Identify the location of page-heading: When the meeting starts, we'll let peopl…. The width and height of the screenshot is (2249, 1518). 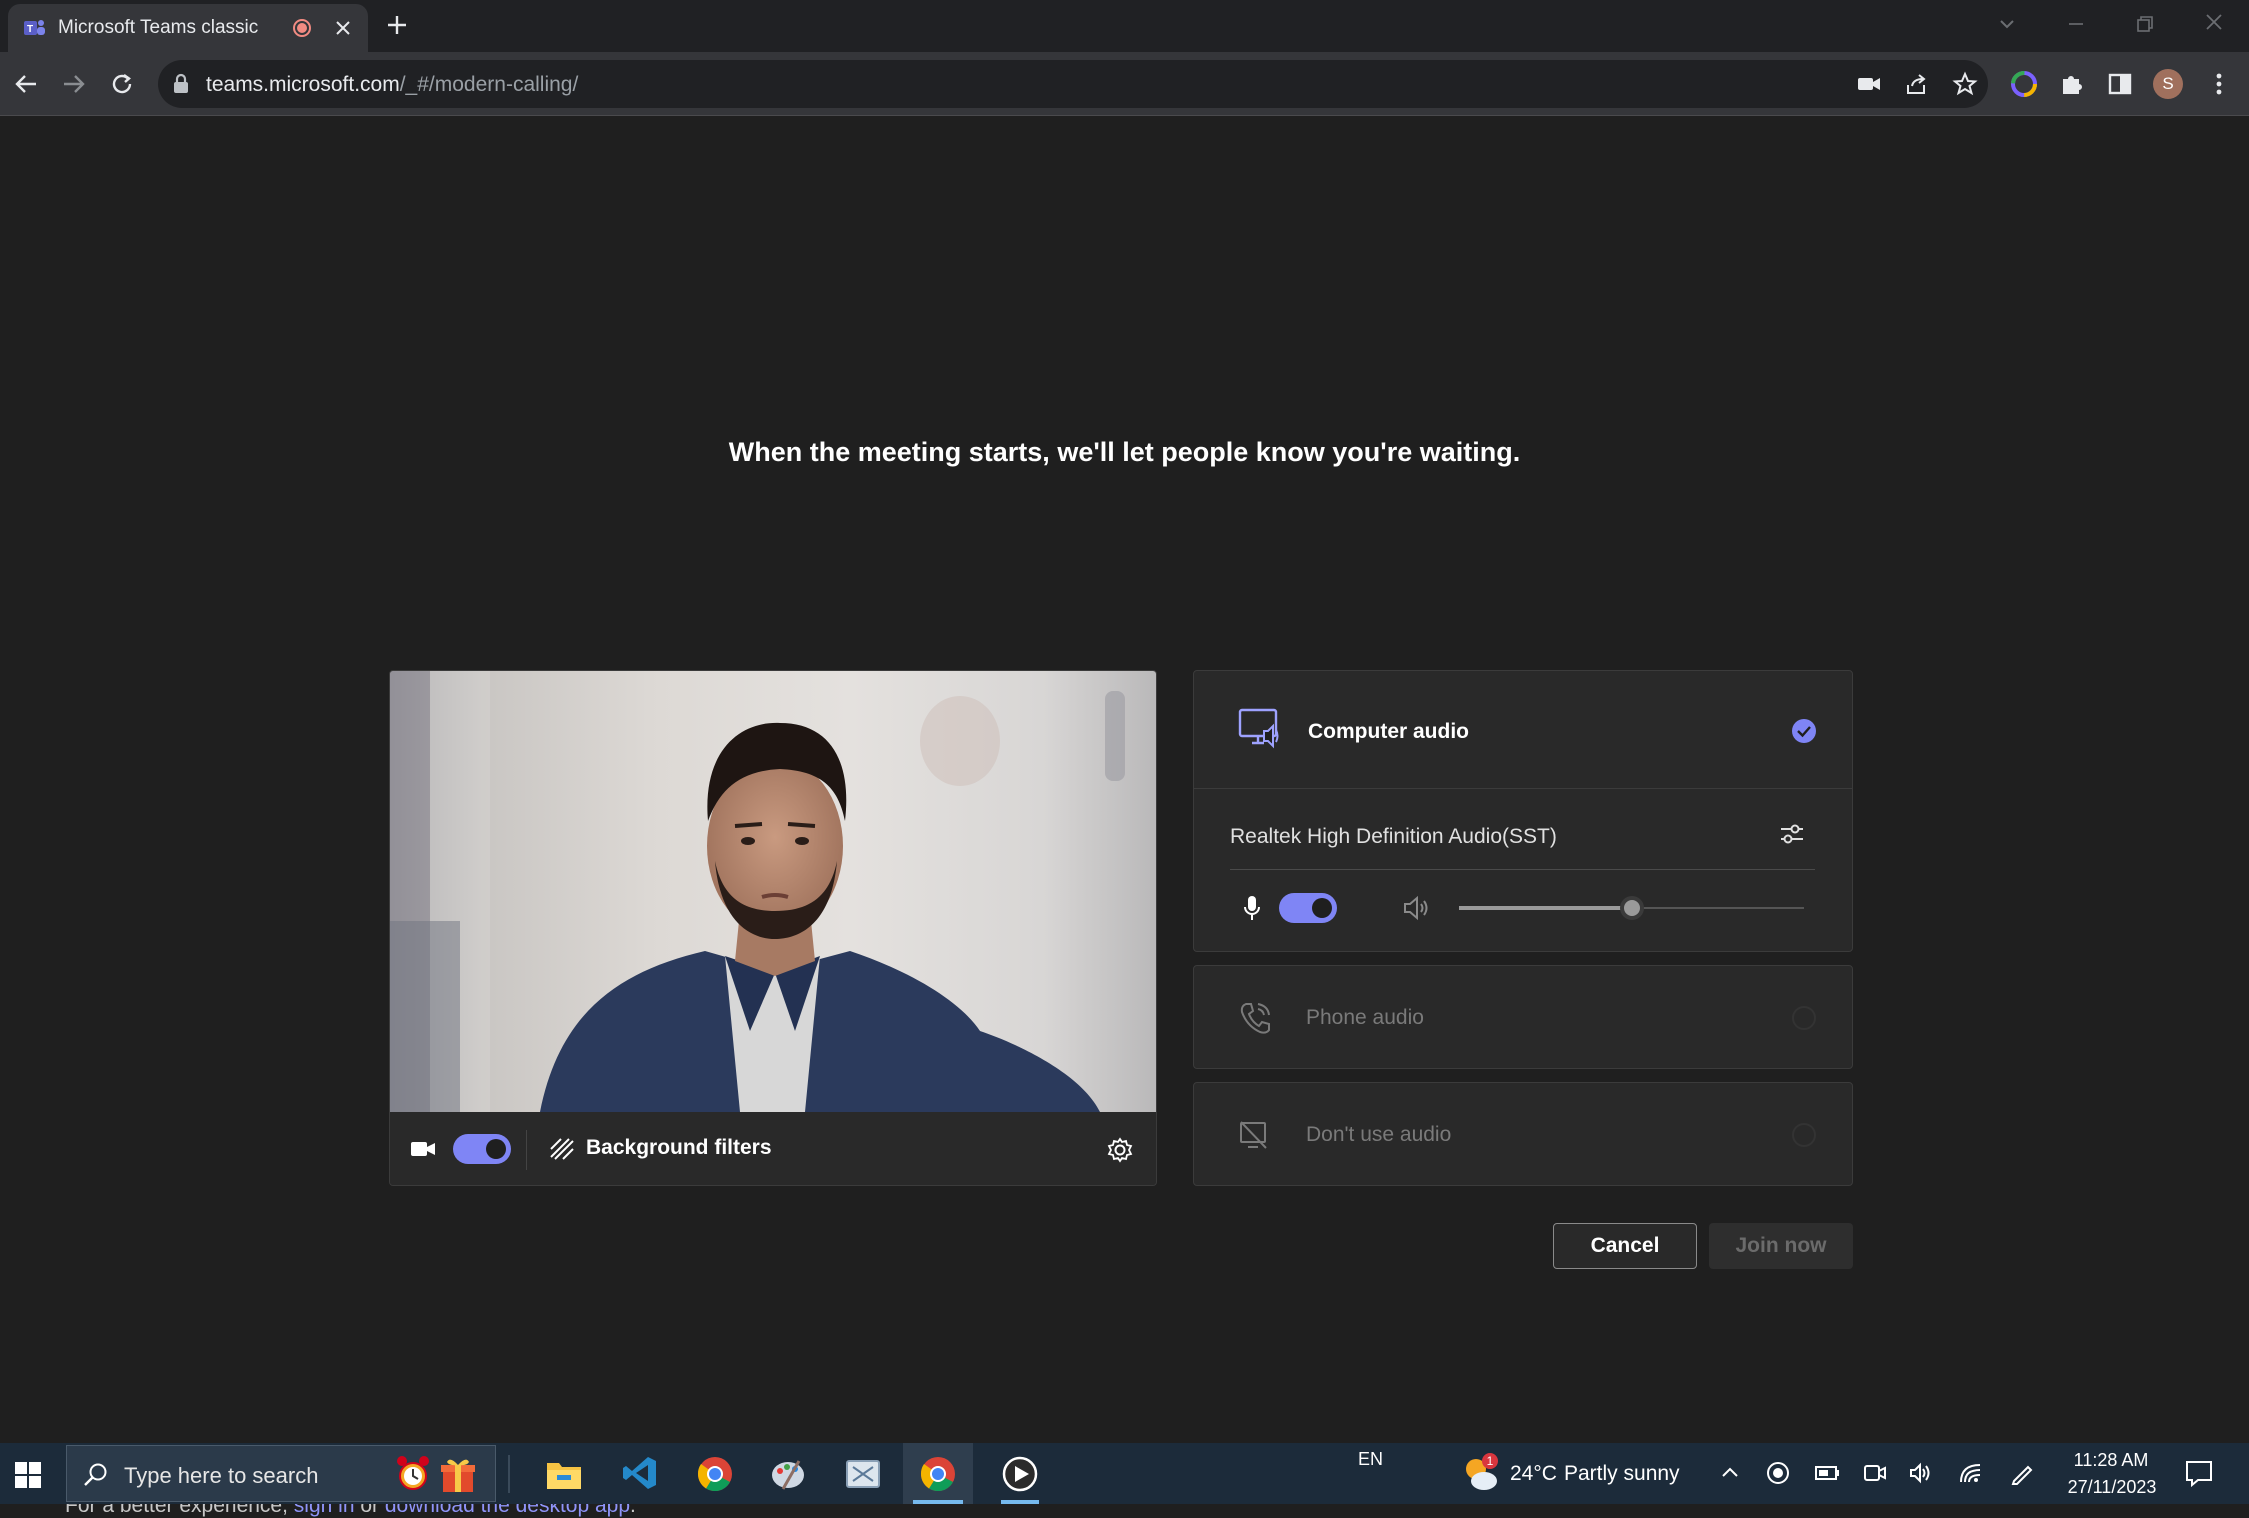
(1124, 452).